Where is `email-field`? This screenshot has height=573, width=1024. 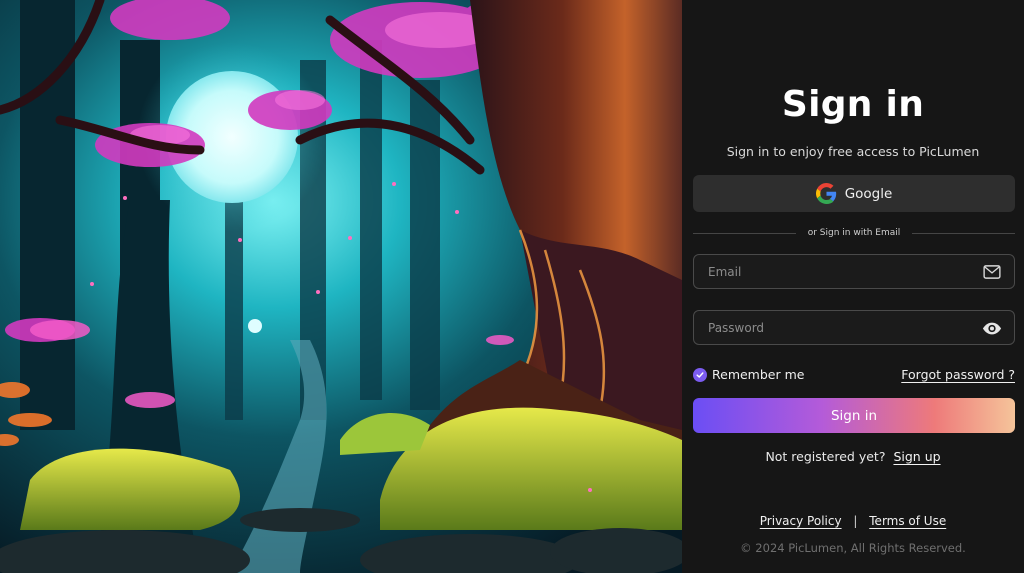 email-field is located at coordinates (854, 271).